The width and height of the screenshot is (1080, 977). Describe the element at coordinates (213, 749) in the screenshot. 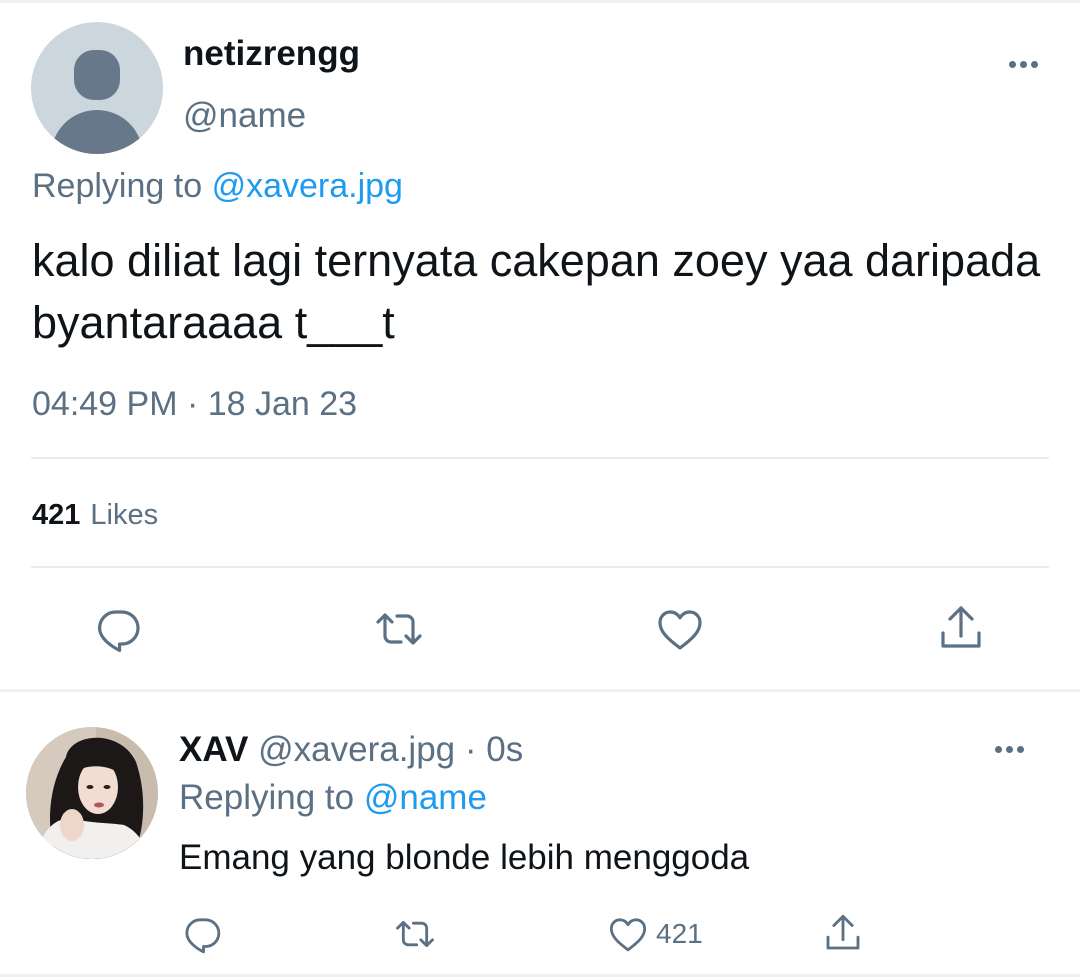

I see `reply-tweet-display-name: XAV` at that location.